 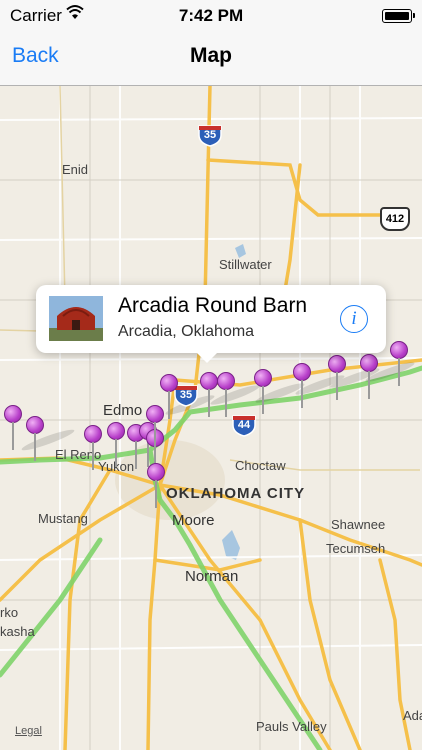 I want to click on location-callout: Arcadia Round Barn Arcadia, Oklahoma i, so click(x=211, y=324).